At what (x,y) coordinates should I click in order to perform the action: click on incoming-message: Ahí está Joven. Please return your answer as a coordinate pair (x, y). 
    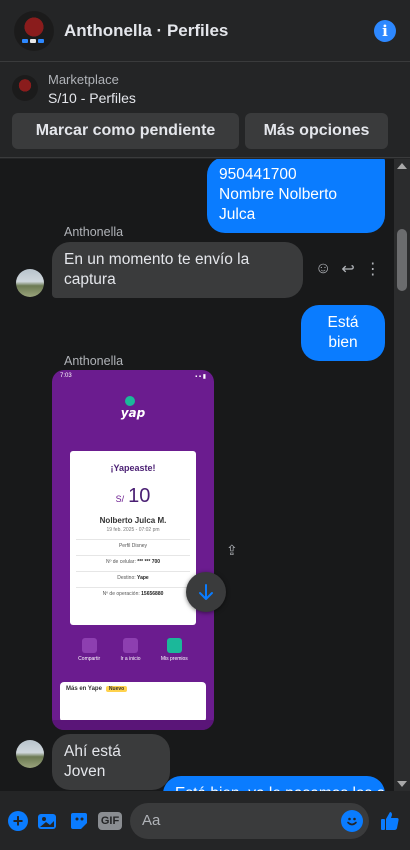
    Looking at the image, I should click on (111, 762).